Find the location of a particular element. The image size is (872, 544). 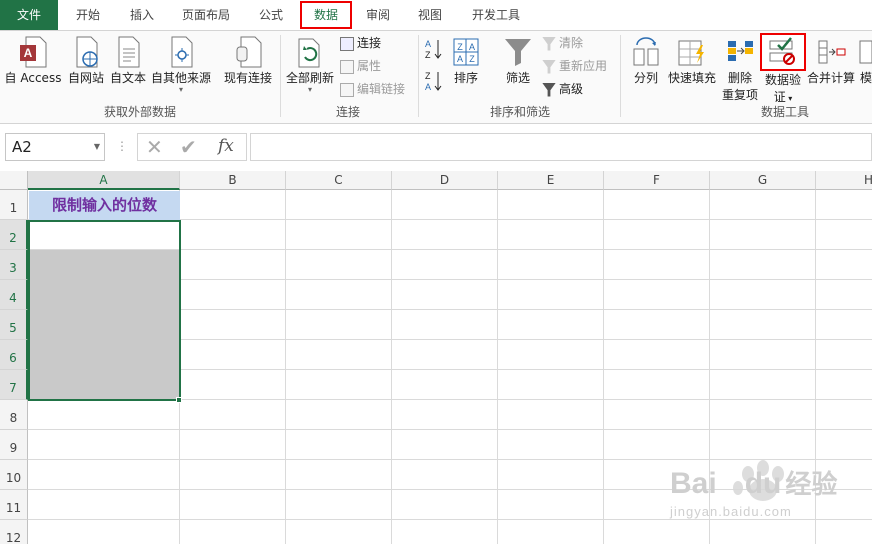

remove-duplicates-icon is located at coordinates (740, 51).